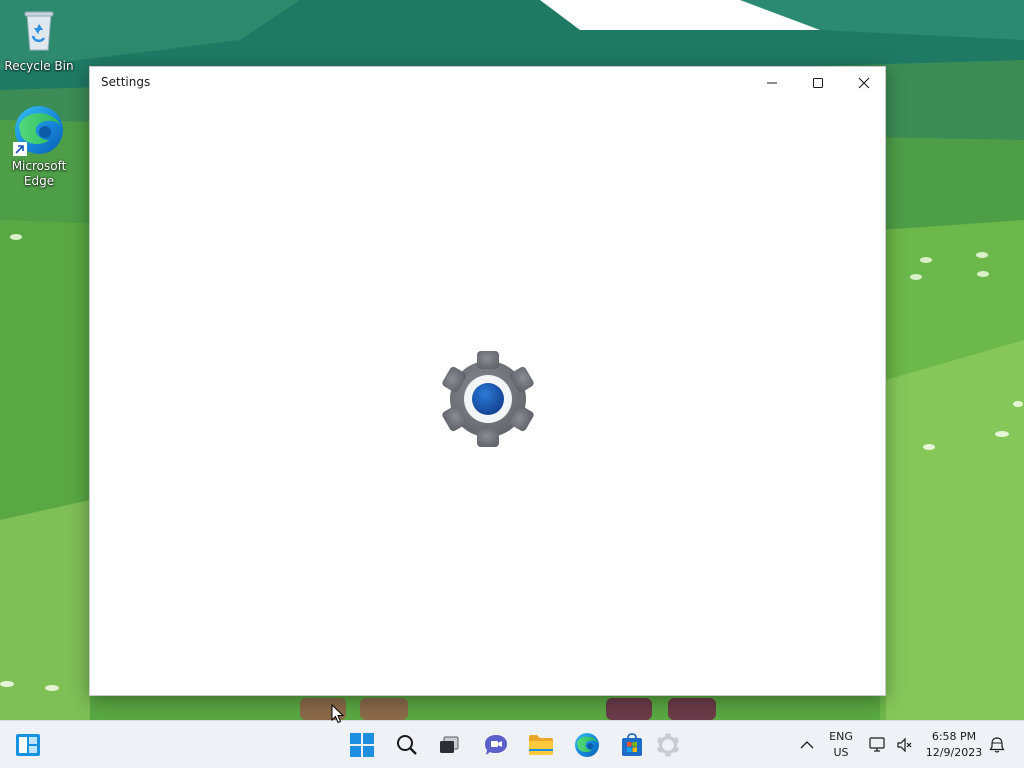 The width and height of the screenshot is (1024, 768). What do you see at coordinates (841, 736) in the screenshot?
I see `language-code: ENG` at bounding box center [841, 736].